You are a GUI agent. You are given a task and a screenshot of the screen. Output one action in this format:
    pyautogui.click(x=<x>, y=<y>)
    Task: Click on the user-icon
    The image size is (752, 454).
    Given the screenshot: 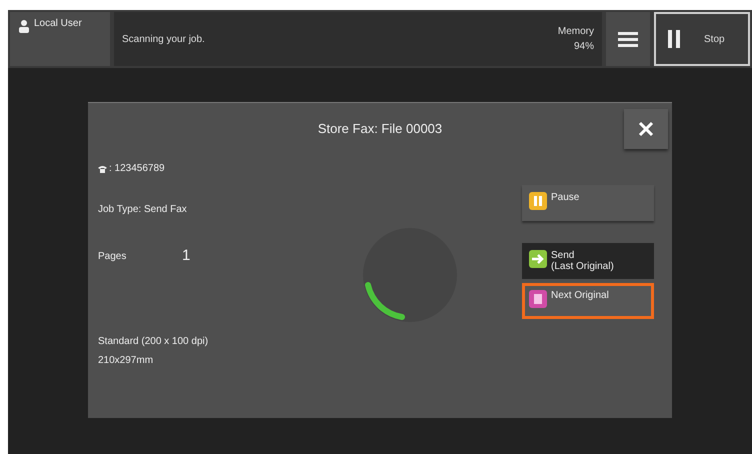 What is the action you would take?
    pyautogui.click(x=24, y=26)
    